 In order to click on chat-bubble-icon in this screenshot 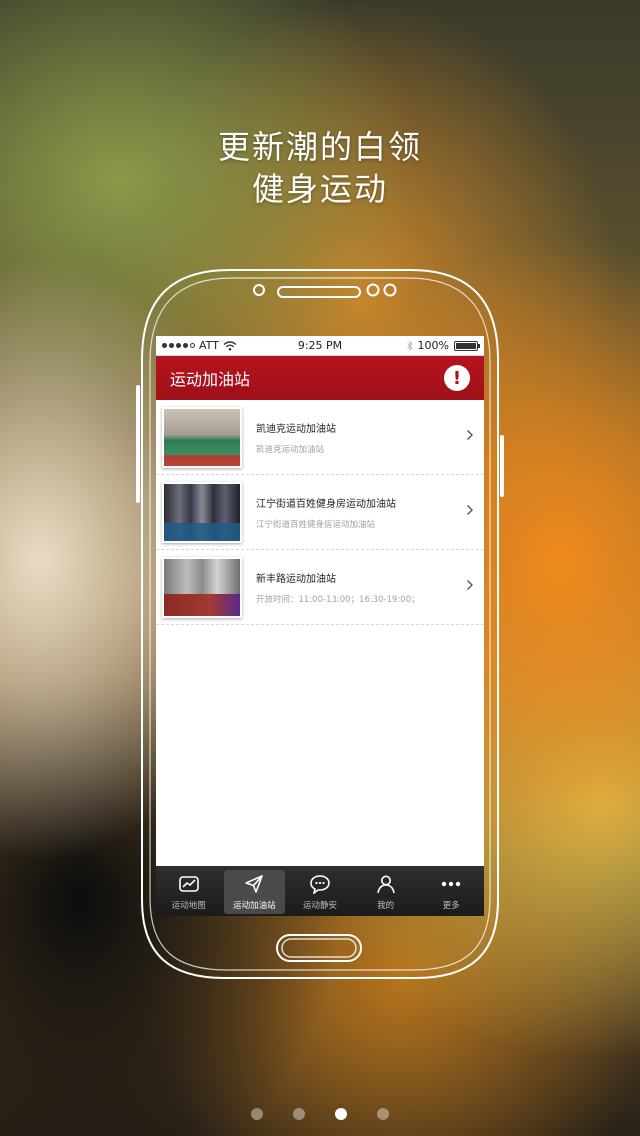, I will do `click(320, 884)`.